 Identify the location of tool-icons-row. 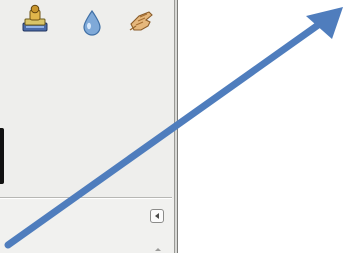
(87, 22).